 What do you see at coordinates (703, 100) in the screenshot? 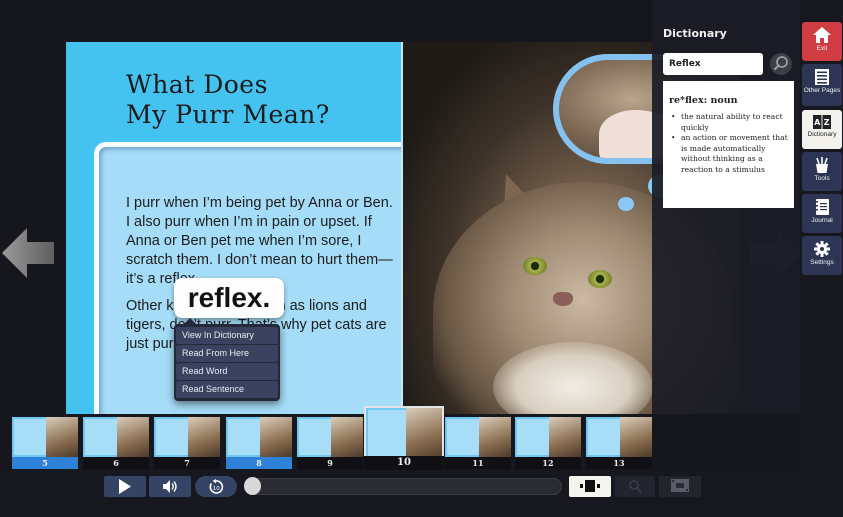
I see `entry-headword: re*flex: noun` at bounding box center [703, 100].